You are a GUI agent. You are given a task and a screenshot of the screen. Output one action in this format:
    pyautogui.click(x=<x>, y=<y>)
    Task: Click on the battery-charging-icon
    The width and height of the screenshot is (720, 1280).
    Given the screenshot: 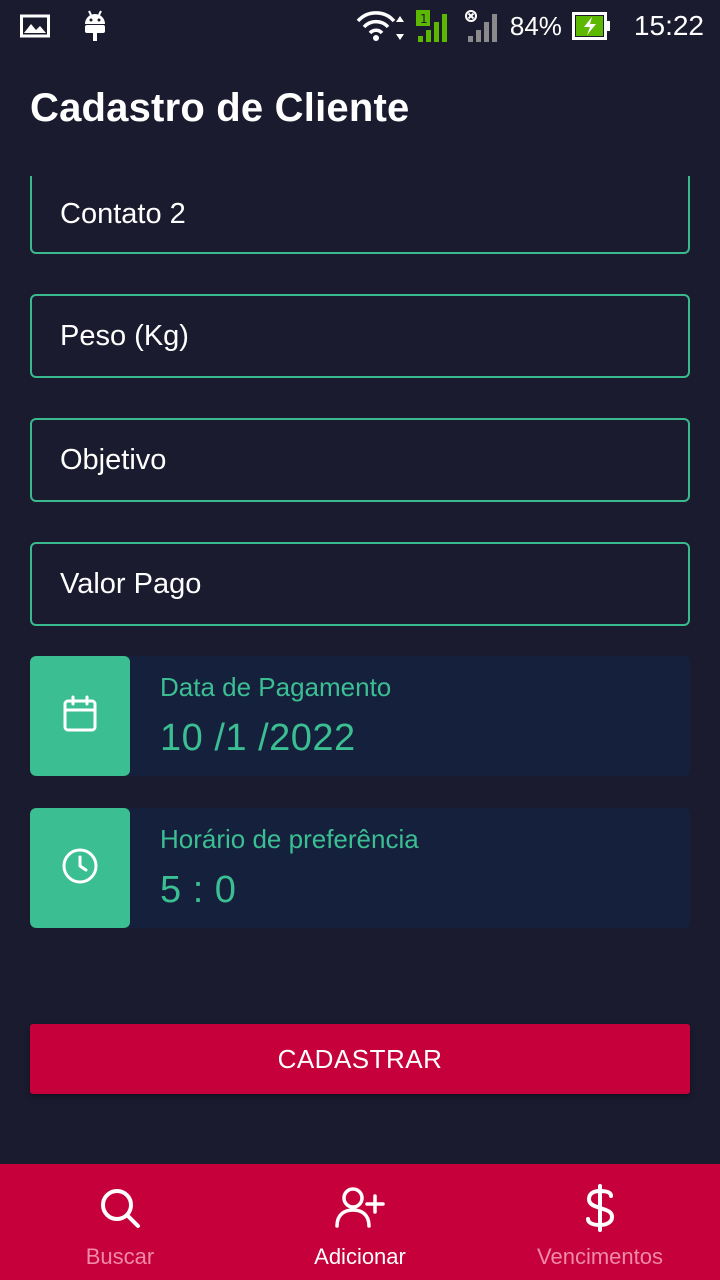 What is the action you would take?
    pyautogui.click(x=591, y=26)
    